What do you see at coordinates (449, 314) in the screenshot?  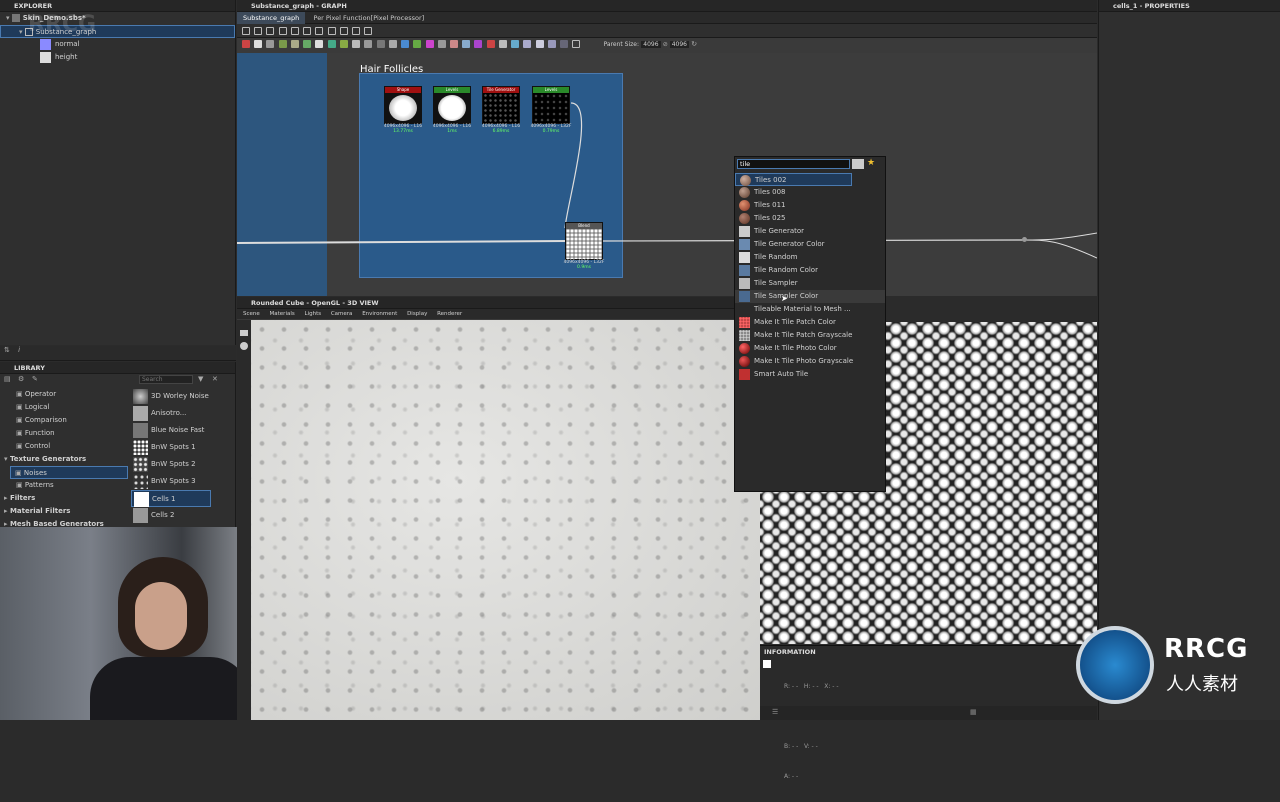 I see `menu-renderer: Renderer` at bounding box center [449, 314].